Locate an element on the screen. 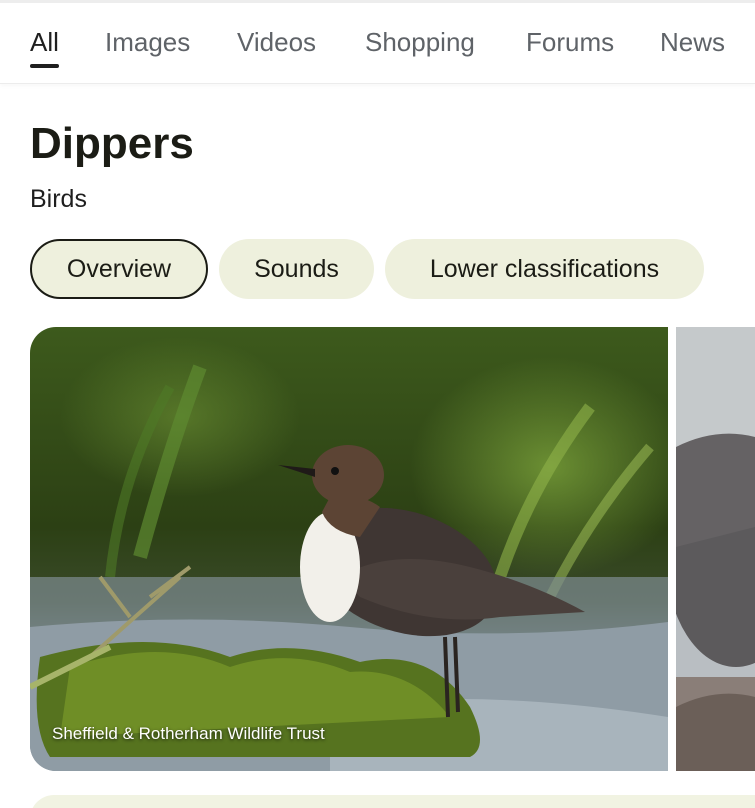 This screenshot has height=808, width=755. entity-subtitle: Birds is located at coordinates (58, 199).